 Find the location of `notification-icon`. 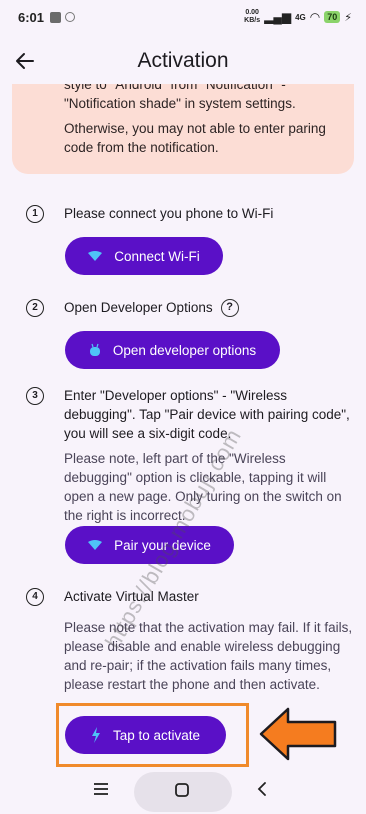

notification-icon is located at coordinates (56, 17).